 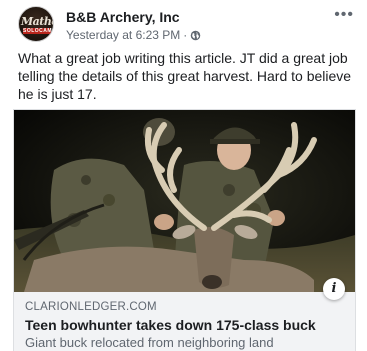 What do you see at coordinates (123, 35) in the screenshot?
I see `post-timestamp: Yesterday at 6:23 PM` at bounding box center [123, 35].